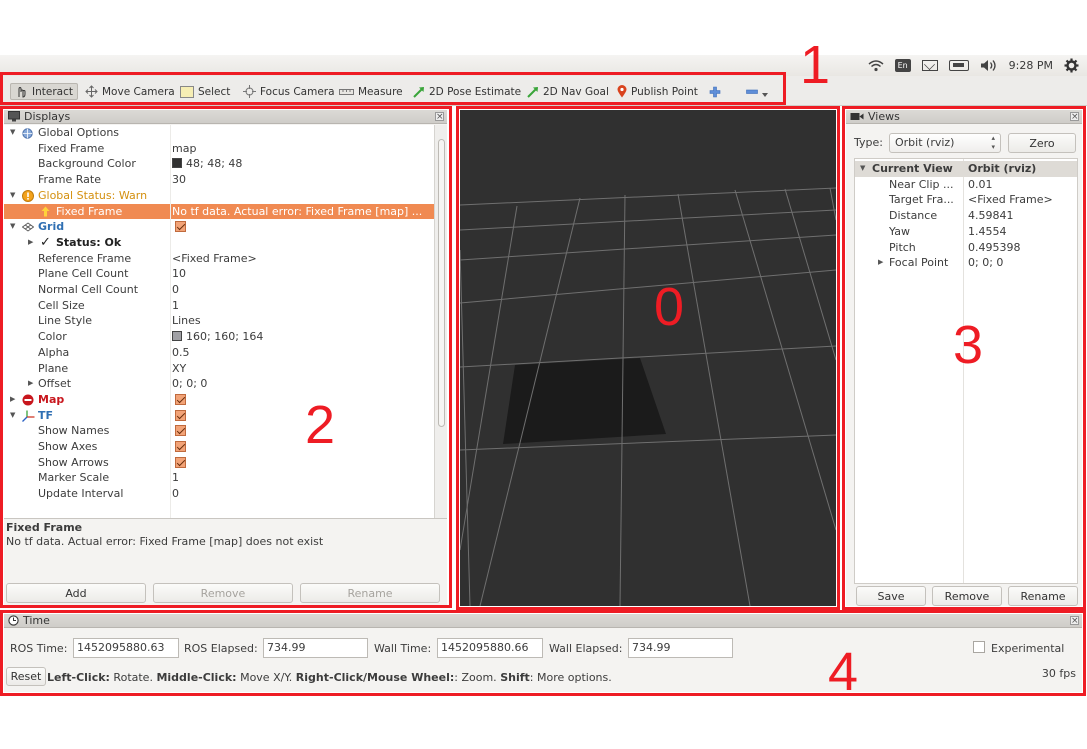  Describe the element at coordinates (1042, 143) in the screenshot. I see `zero-button: Zero` at that location.